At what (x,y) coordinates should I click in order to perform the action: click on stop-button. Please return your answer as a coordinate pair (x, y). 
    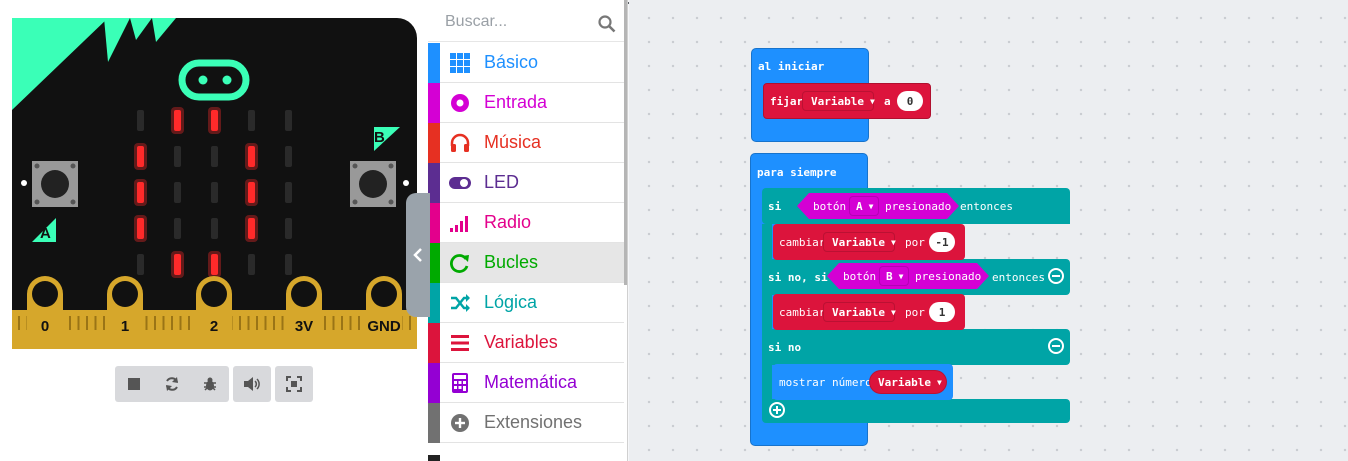
    Looking at the image, I should click on (134, 384).